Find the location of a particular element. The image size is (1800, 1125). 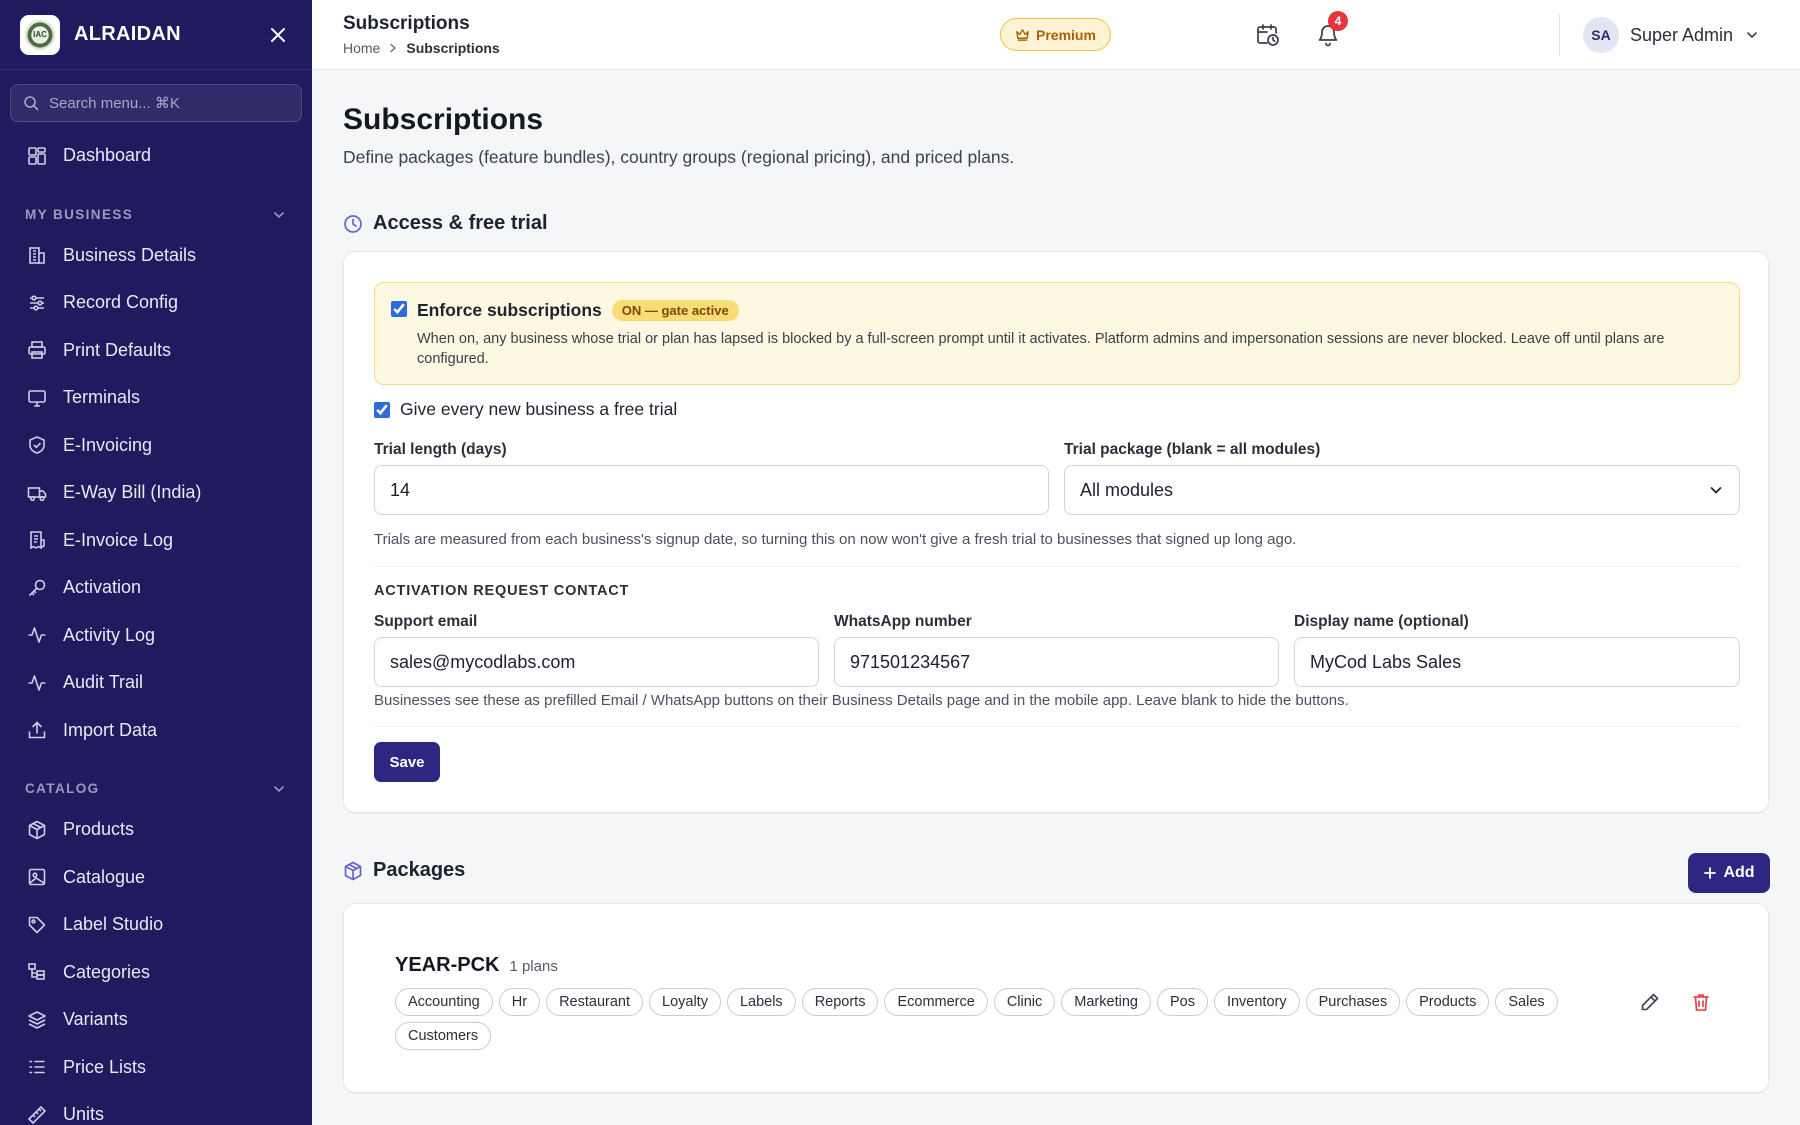

chevron-right-icon is located at coordinates (393, 48).